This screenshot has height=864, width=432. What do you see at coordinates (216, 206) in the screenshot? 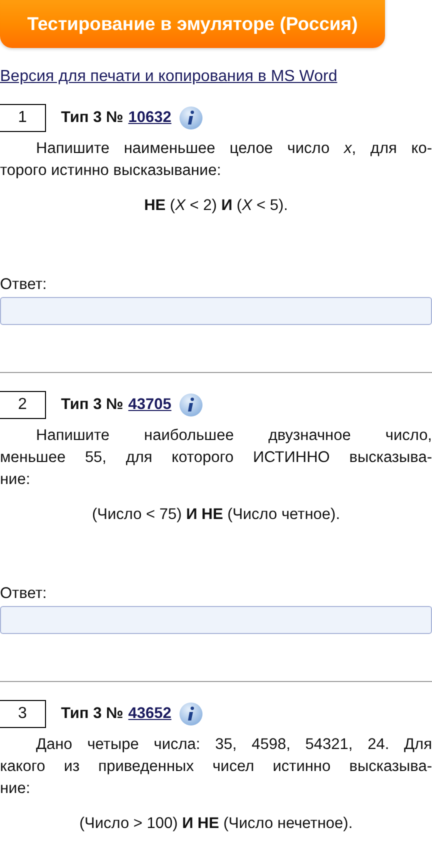
I see `expression: НЕ (X < 2) И (X < 5).` at bounding box center [216, 206].